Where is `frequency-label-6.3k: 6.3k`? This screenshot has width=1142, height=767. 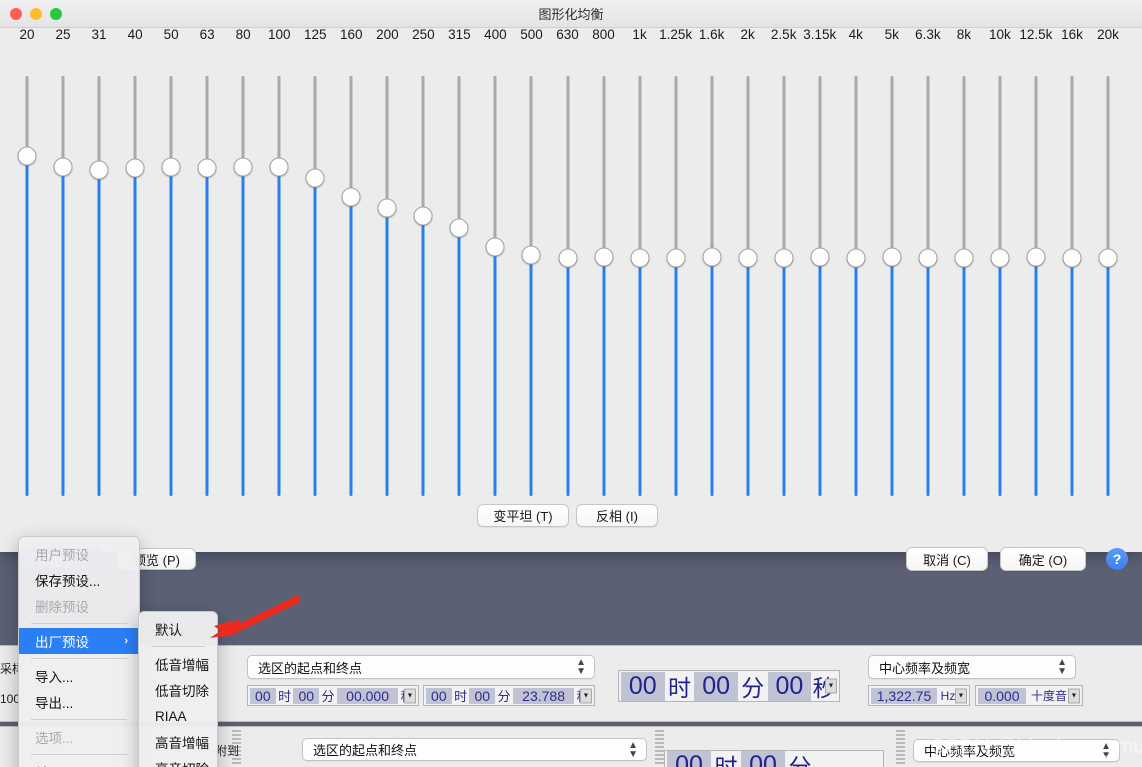
frequency-label-6.3k: 6.3k is located at coordinates (928, 34).